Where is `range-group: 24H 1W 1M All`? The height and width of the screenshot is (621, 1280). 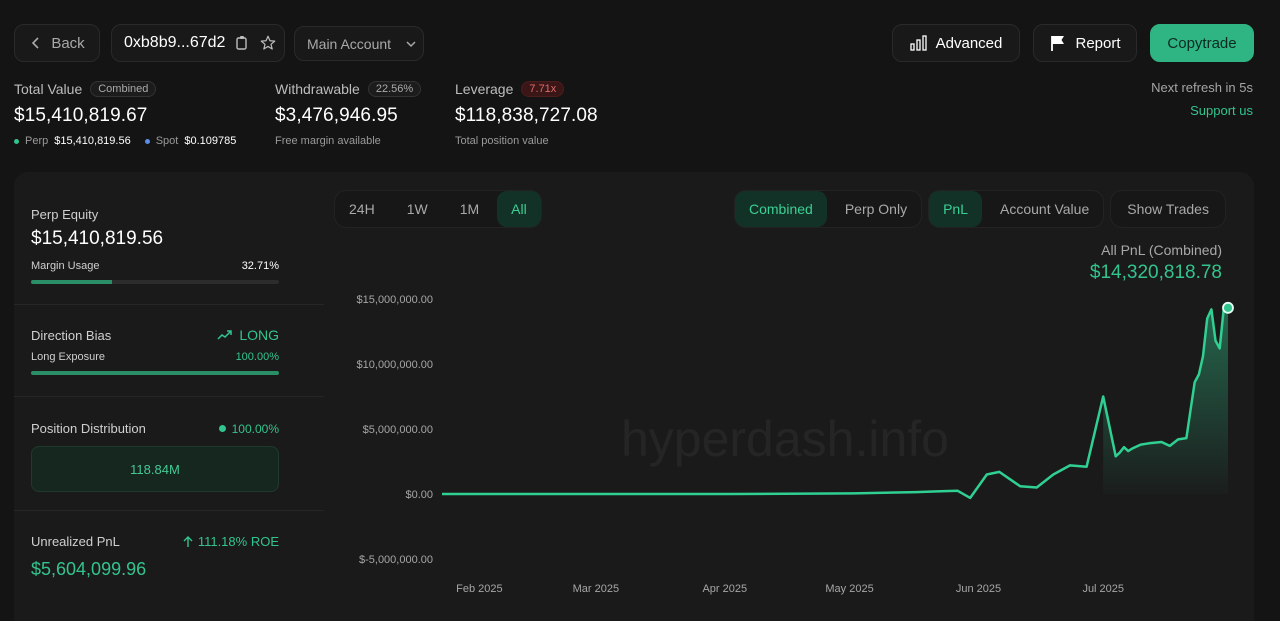
range-group: 24H 1W 1M All is located at coordinates (438, 209).